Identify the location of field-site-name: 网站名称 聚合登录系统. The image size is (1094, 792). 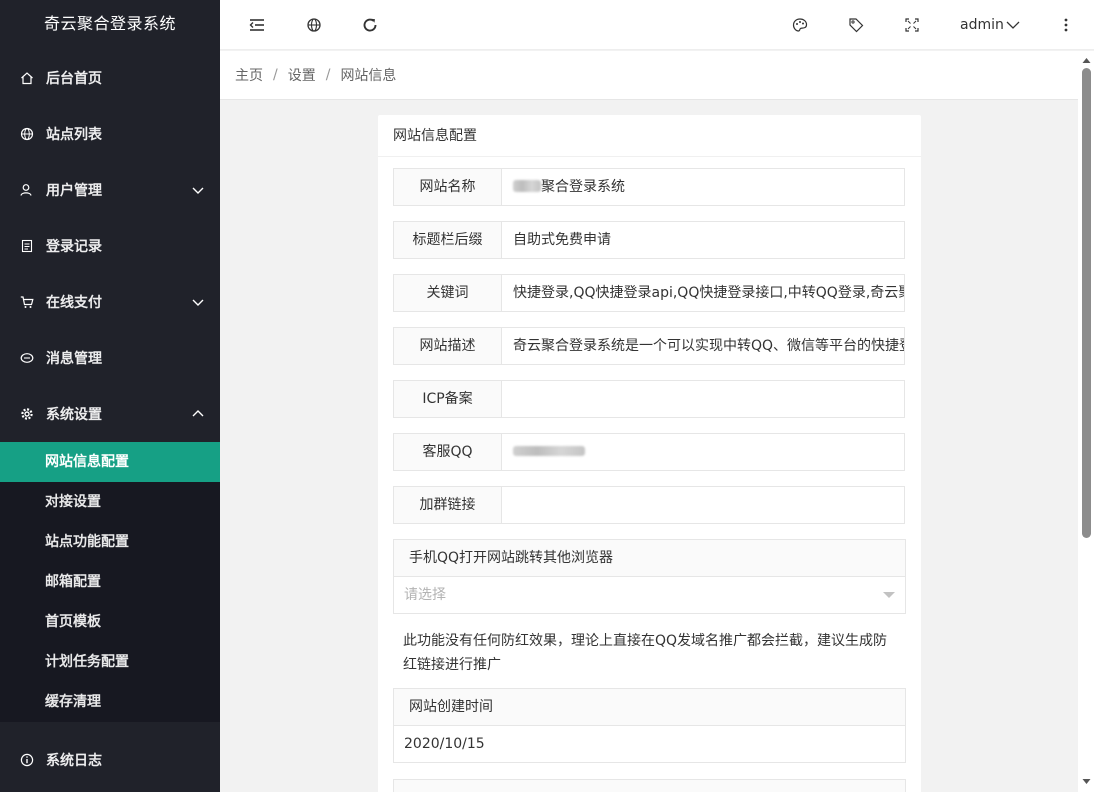
(649, 187).